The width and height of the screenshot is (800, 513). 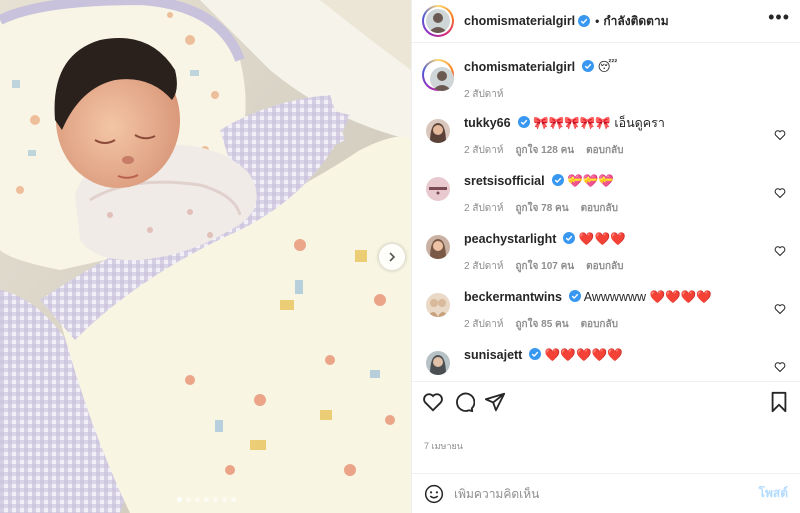 What do you see at coordinates (434, 494) in the screenshot?
I see `emoji-icon` at bounding box center [434, 494].